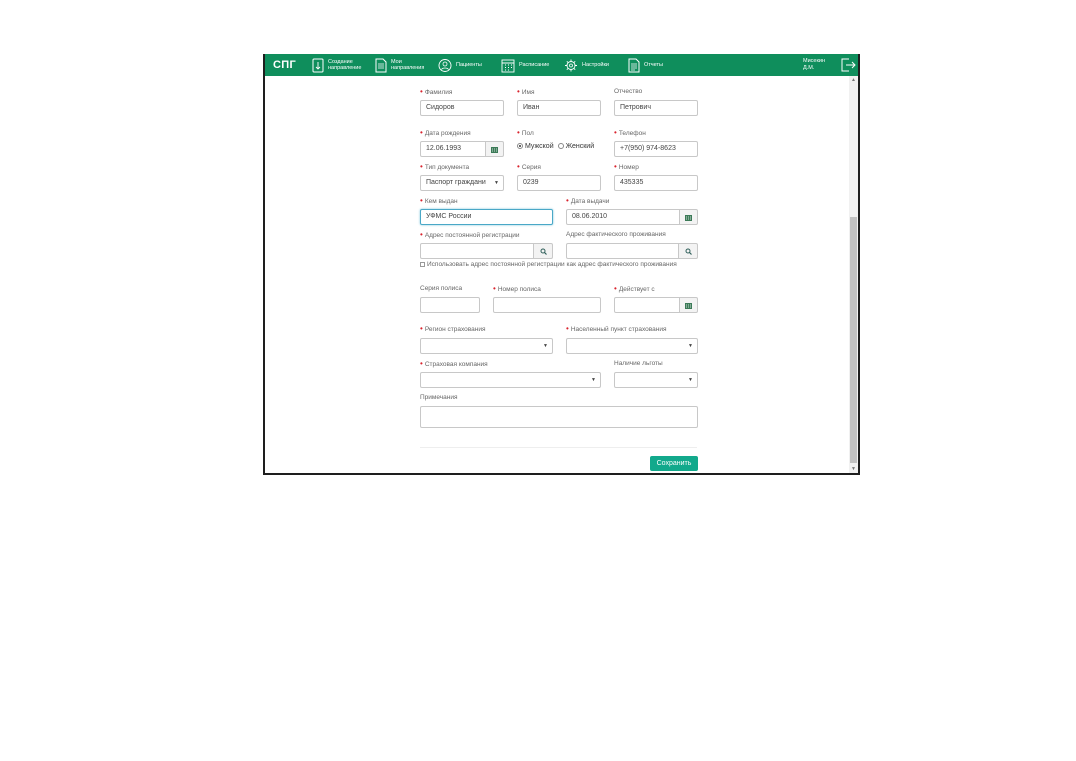  What do you see at coordinates (408, 65) in the screenshot?
I see `nav-my-referrals-label: Мои направления` at bounding box center [408, 65].